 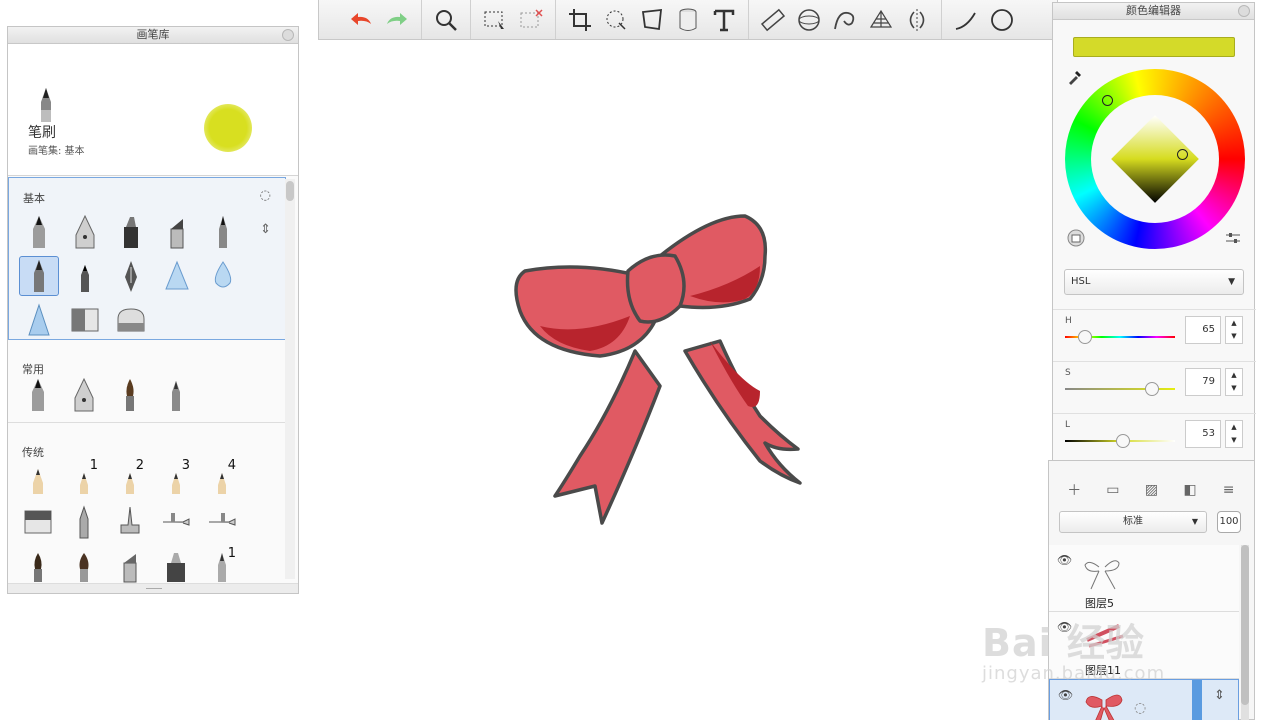 I want to click on brush-airbrush, so click(x=39, y=276).